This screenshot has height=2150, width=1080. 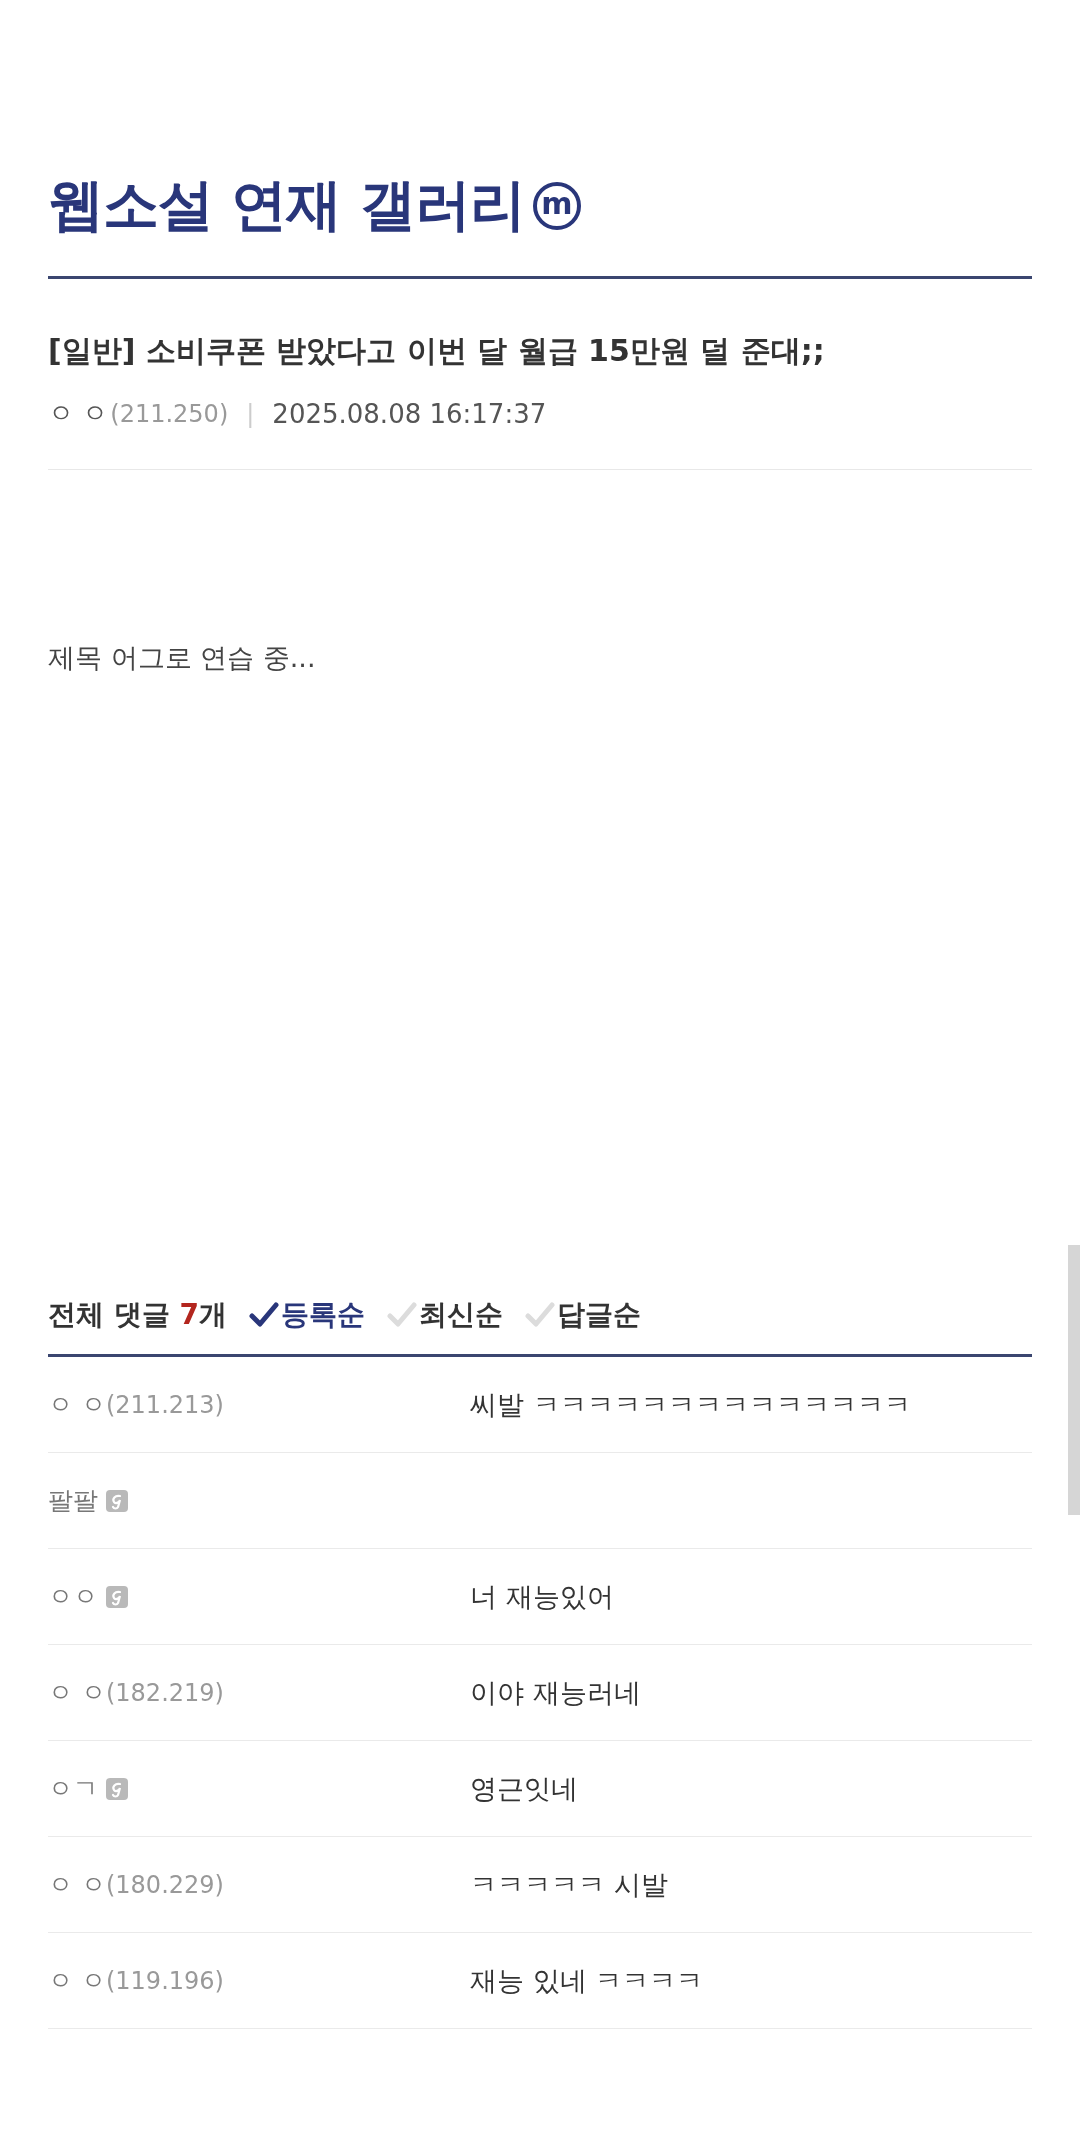 I want to click on minor-gallery-badge: m, so click(x=557, y=206).